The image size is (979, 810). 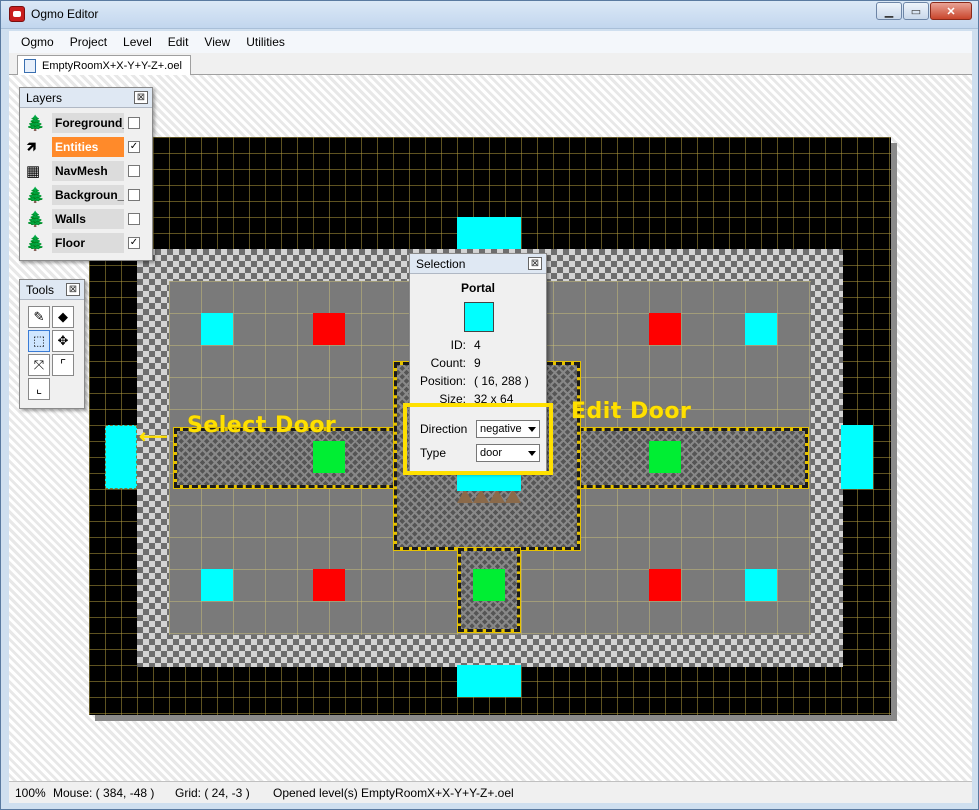 I want to click on status-zoom: 100%, so click(x=30, y=793).